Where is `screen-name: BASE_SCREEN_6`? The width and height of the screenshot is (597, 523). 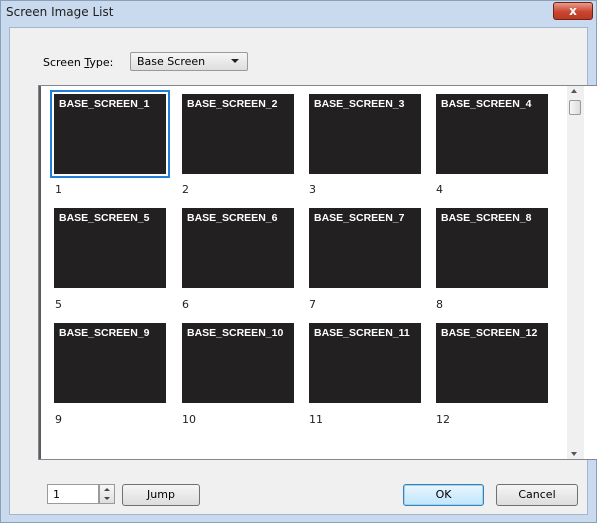
screen-name: BASE_SCREEN_6 is located at coordinates (232, 218).